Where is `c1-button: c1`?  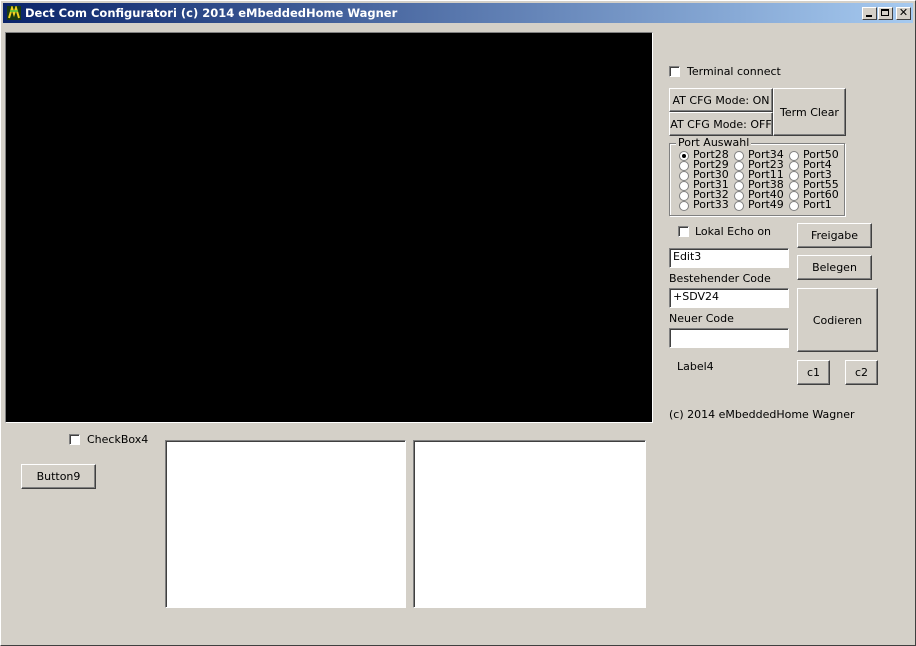 c1-button: c1 is located at coordinates (813, 372).